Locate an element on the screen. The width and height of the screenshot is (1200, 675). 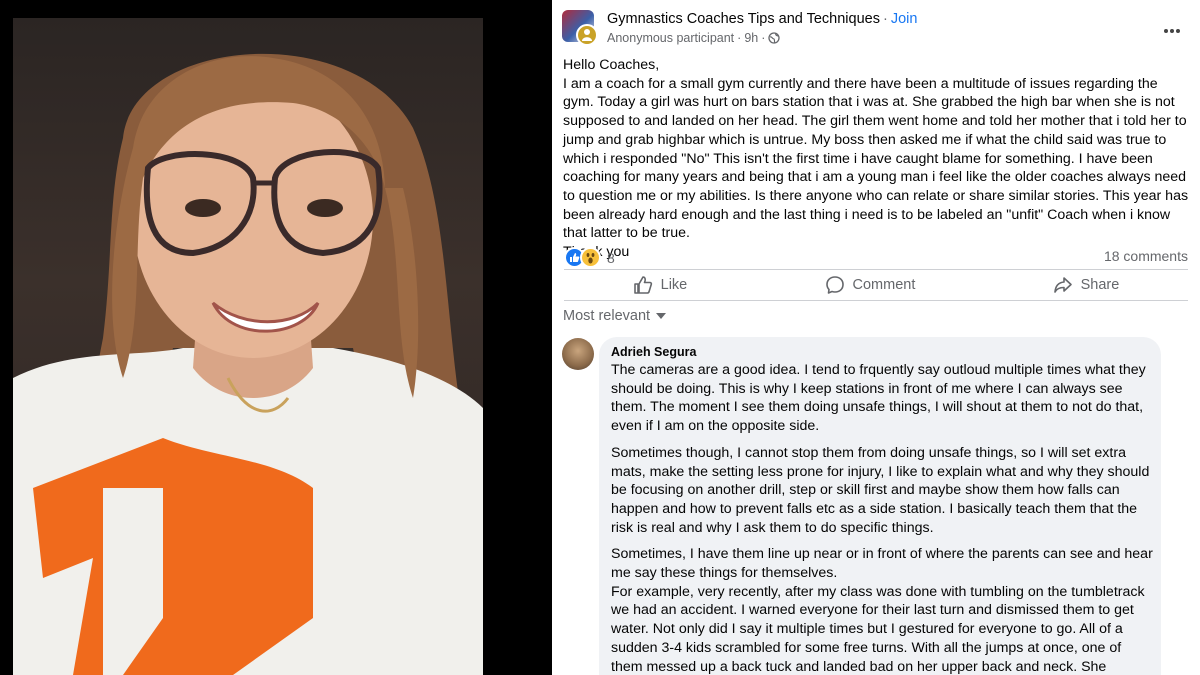
reaction-count: 8 is located at coordinates (611, 257).